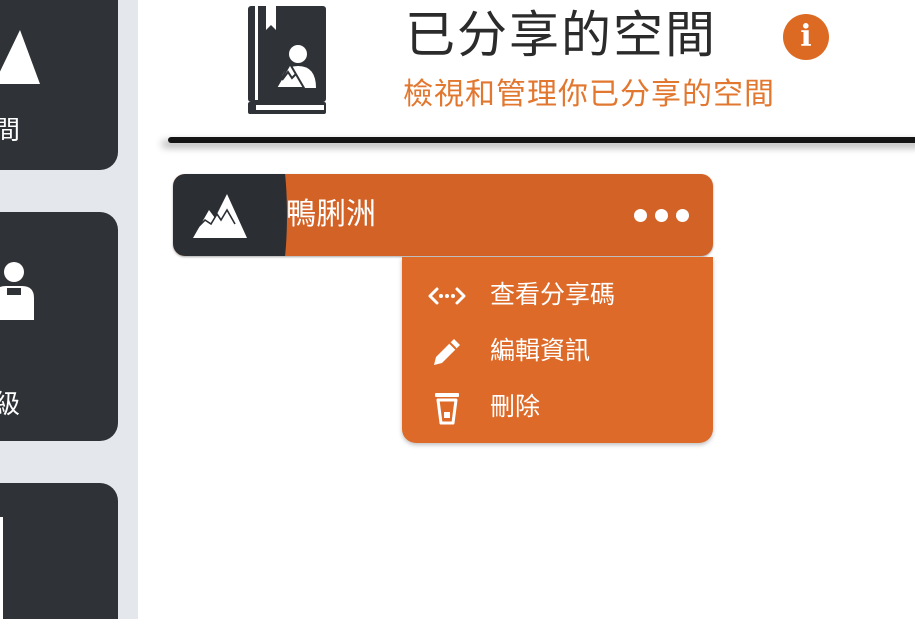  I want to click on sidebar-item-documents, so click(59, 551).